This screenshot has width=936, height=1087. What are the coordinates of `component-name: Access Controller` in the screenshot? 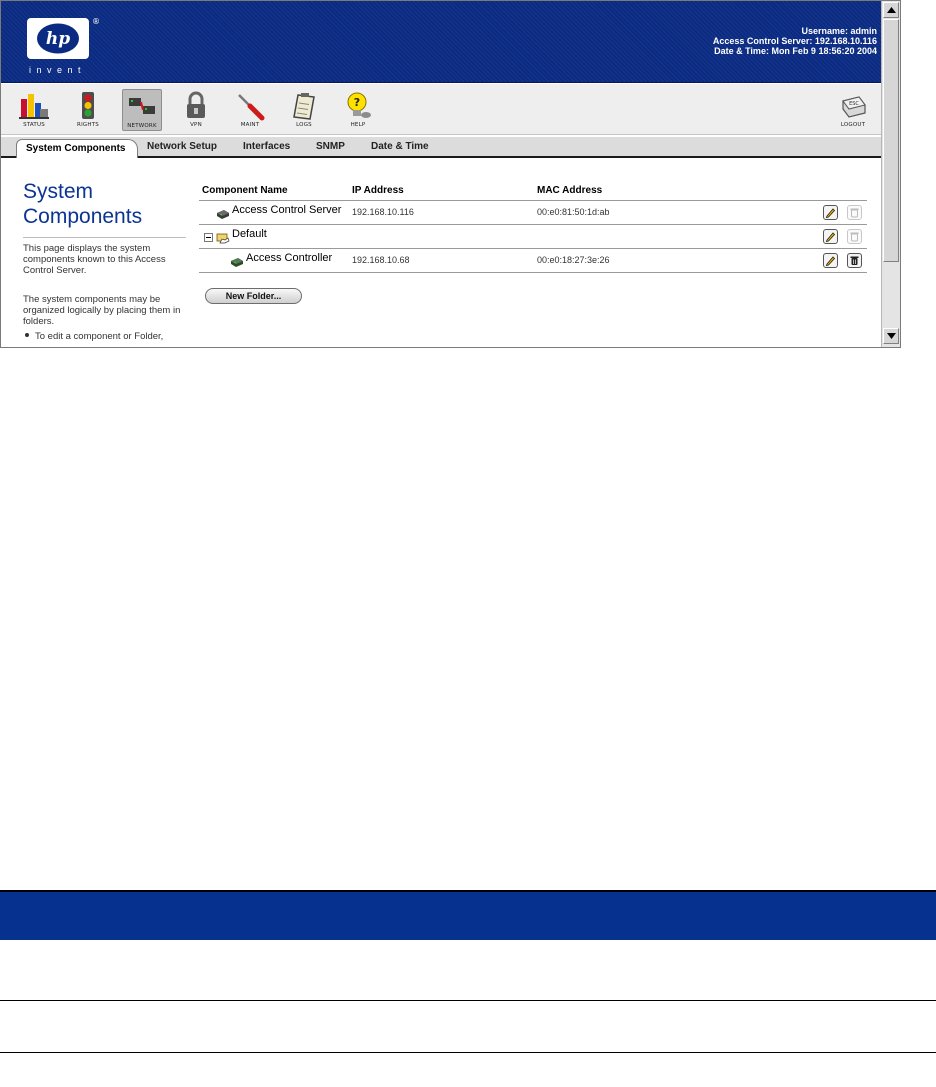 It's located at (289, 258).